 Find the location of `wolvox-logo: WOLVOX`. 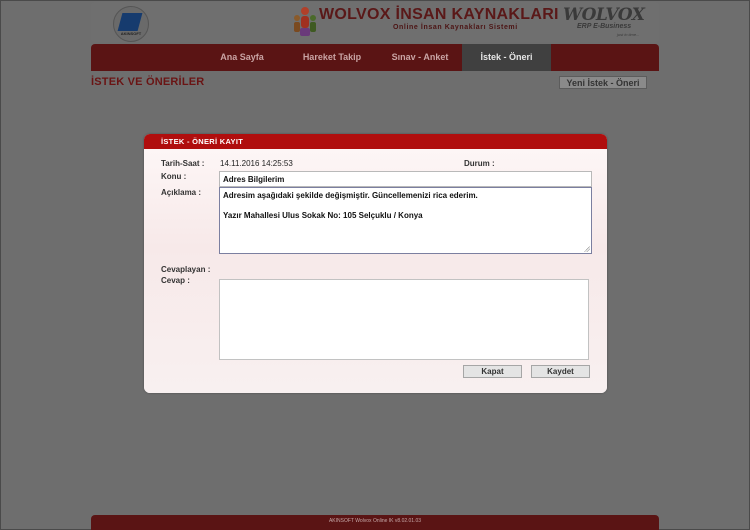

wolvox-logo: WOLVOX is located at coordinates (604, 15).